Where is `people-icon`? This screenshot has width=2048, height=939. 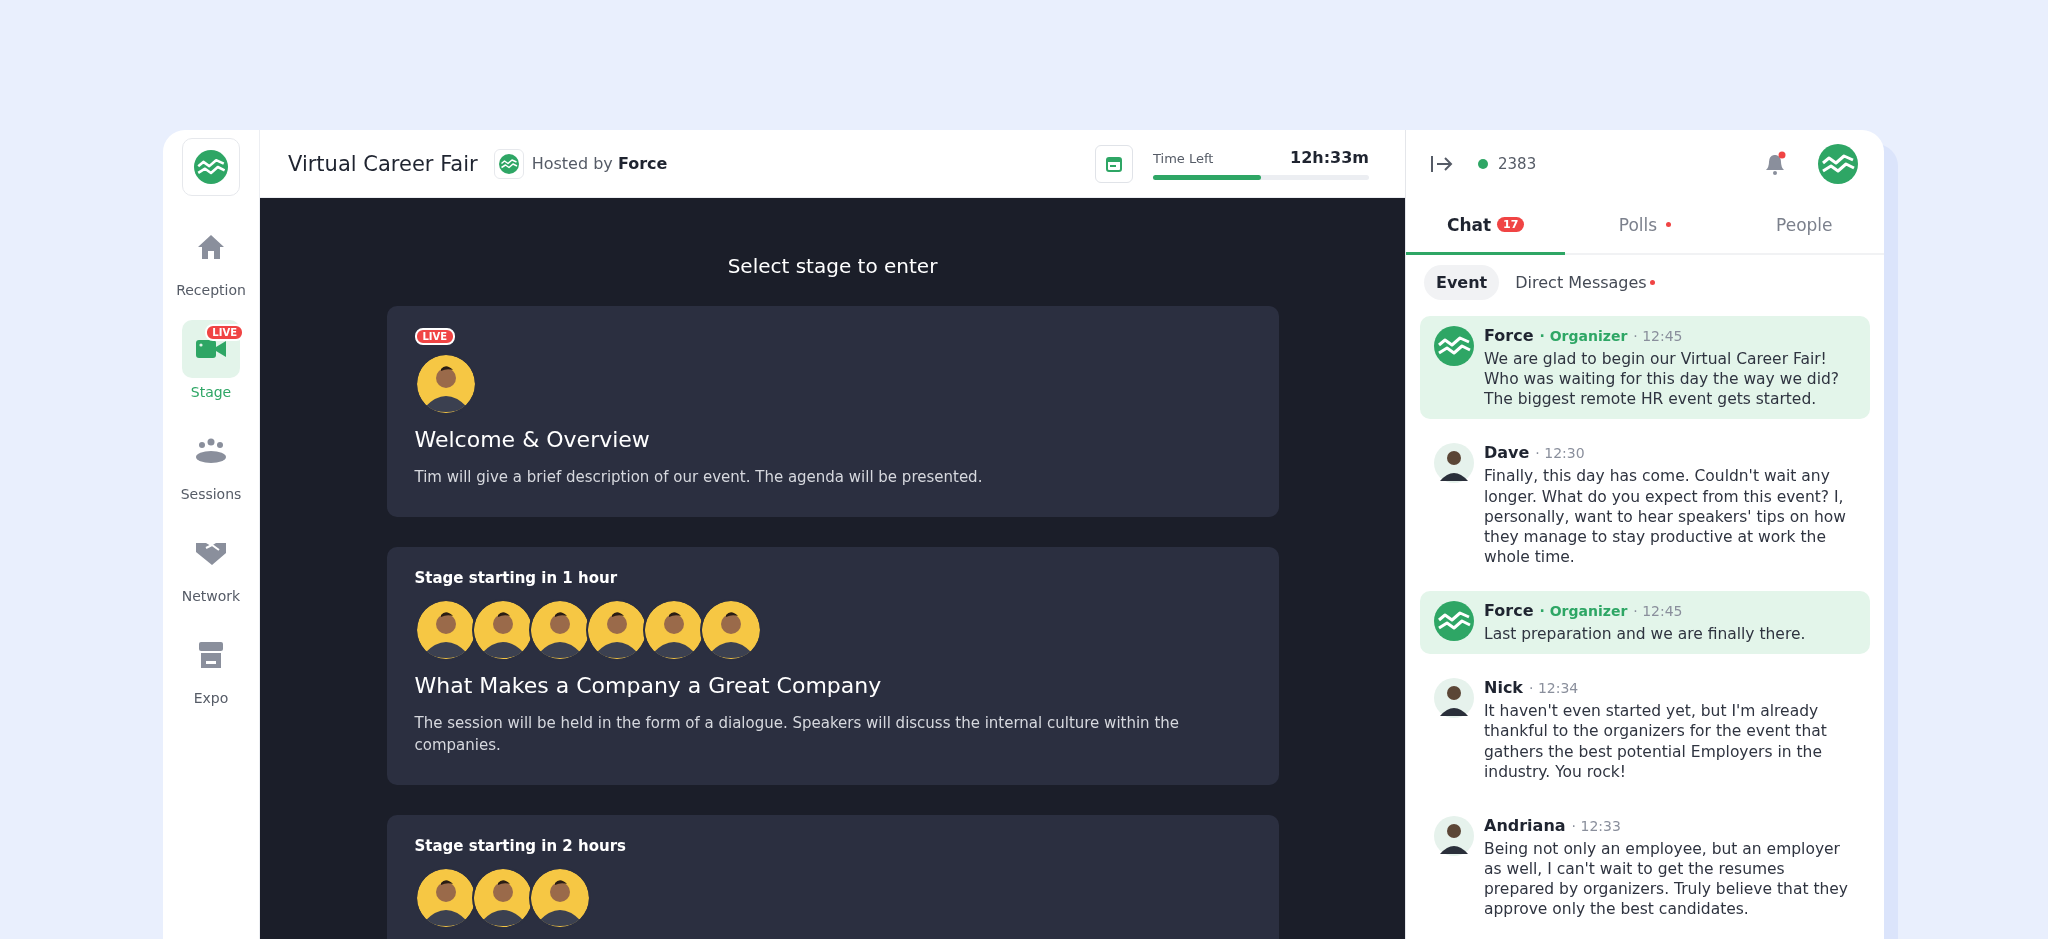 people-icon is located at coordinates (211, 451).